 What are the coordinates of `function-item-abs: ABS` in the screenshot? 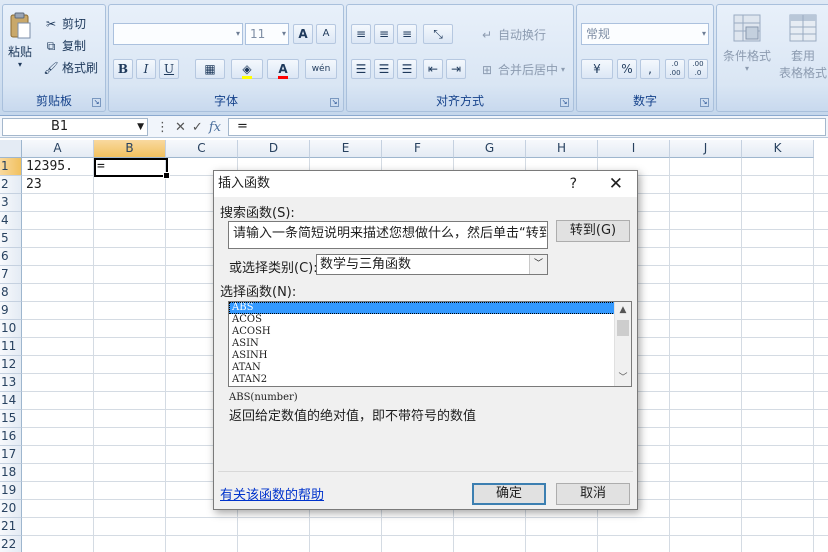 It's located at (430, 308).